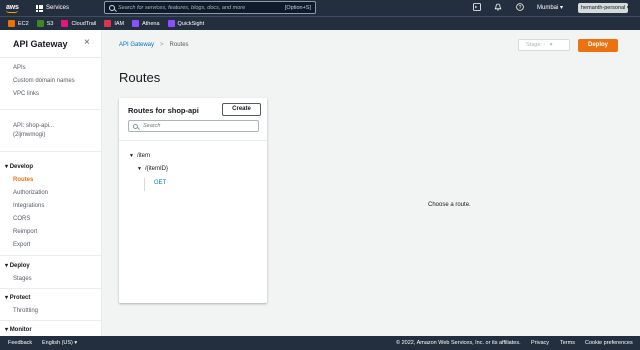 The height and width of the screenshot is (350, 640). I want to click on favorite-label: IAM, so click(119, 23).